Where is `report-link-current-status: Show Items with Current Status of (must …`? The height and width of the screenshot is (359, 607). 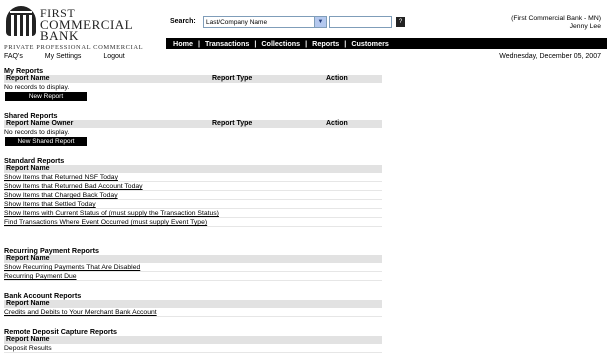 report-link-current-status: Show Items with Current Status of (must … is located at coordinates (193, 213).